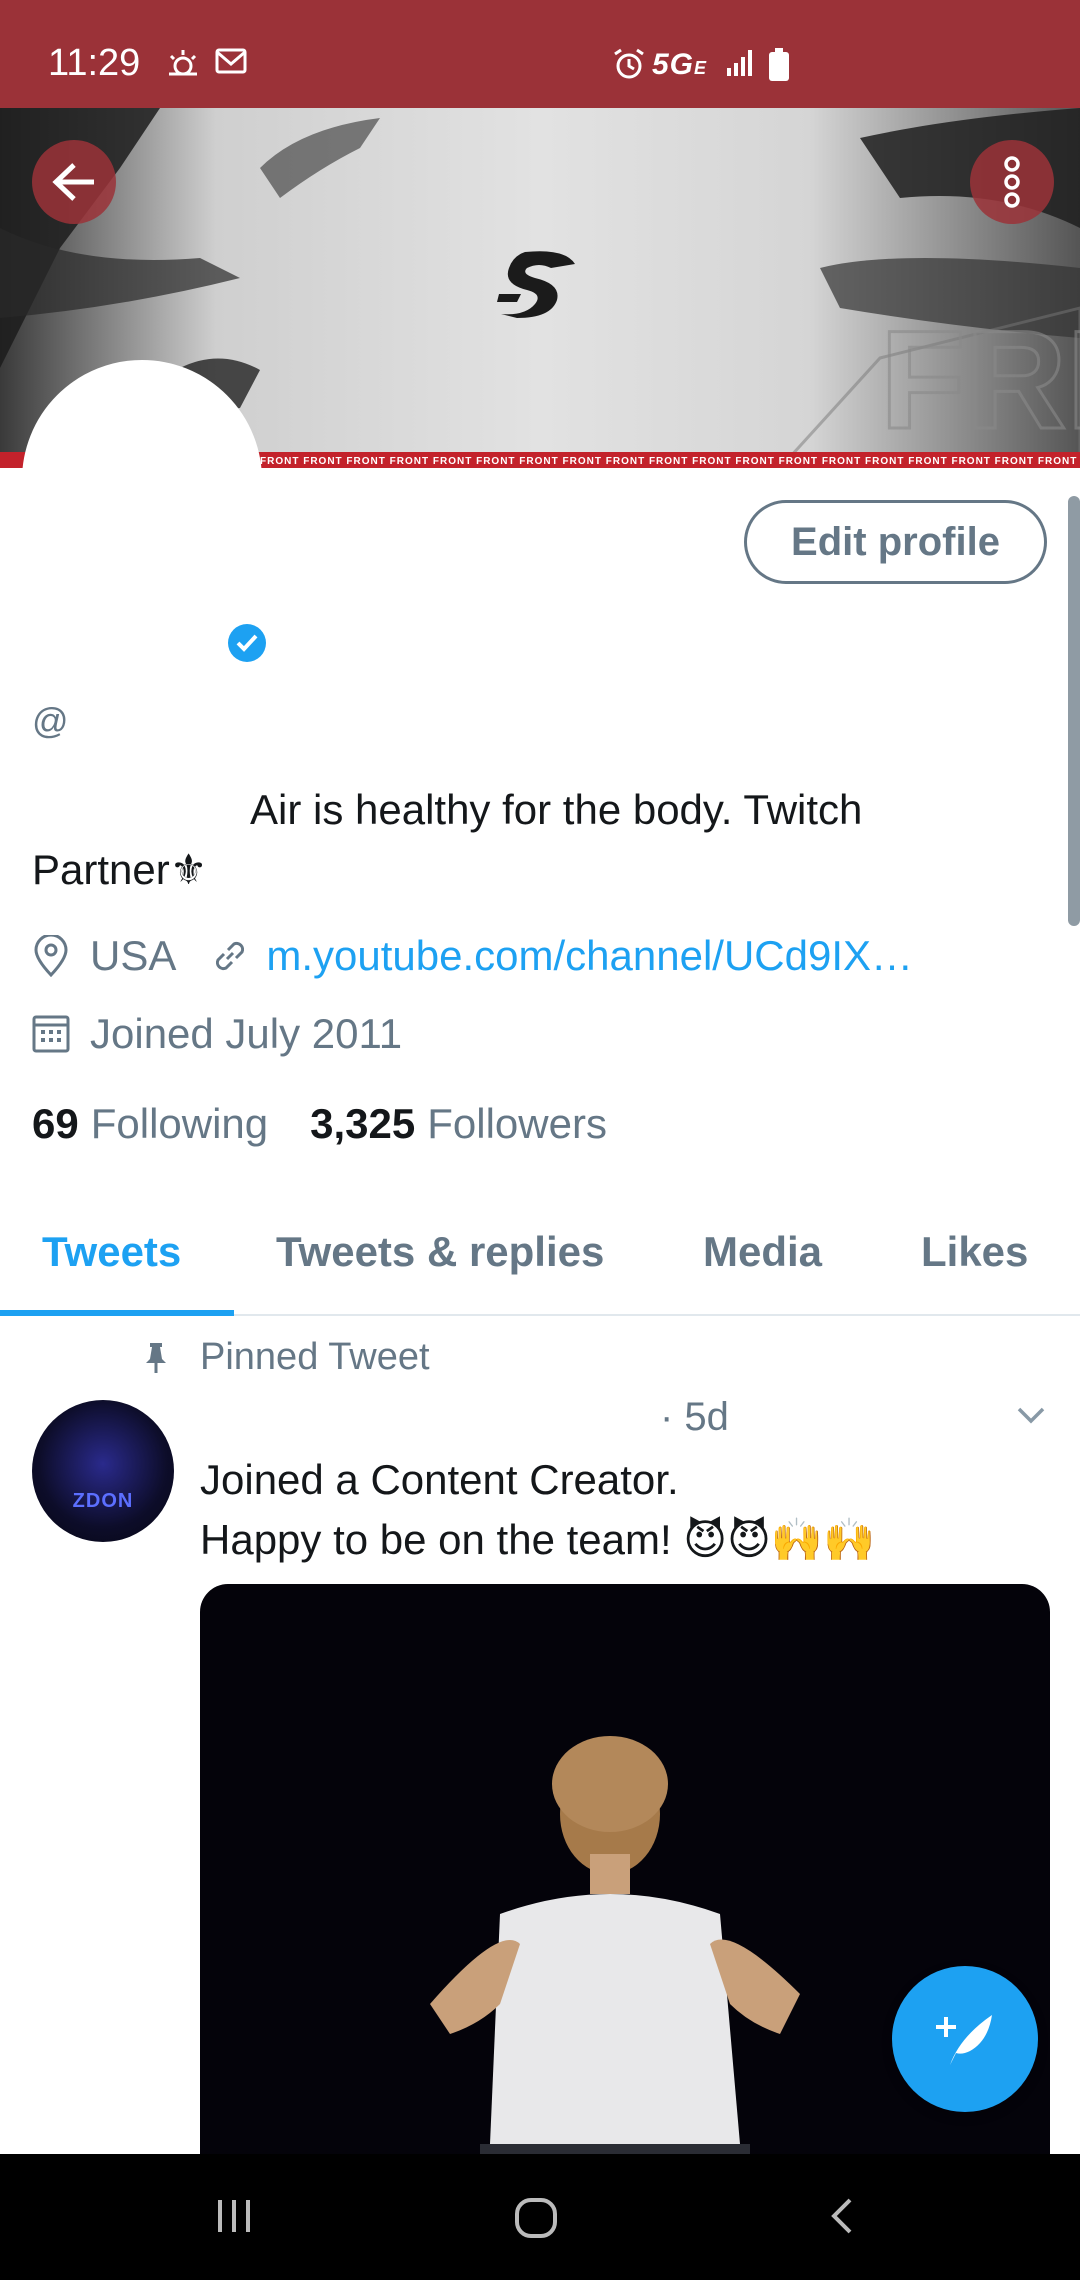  I want to click on alarm-icon, so click(629, 66).